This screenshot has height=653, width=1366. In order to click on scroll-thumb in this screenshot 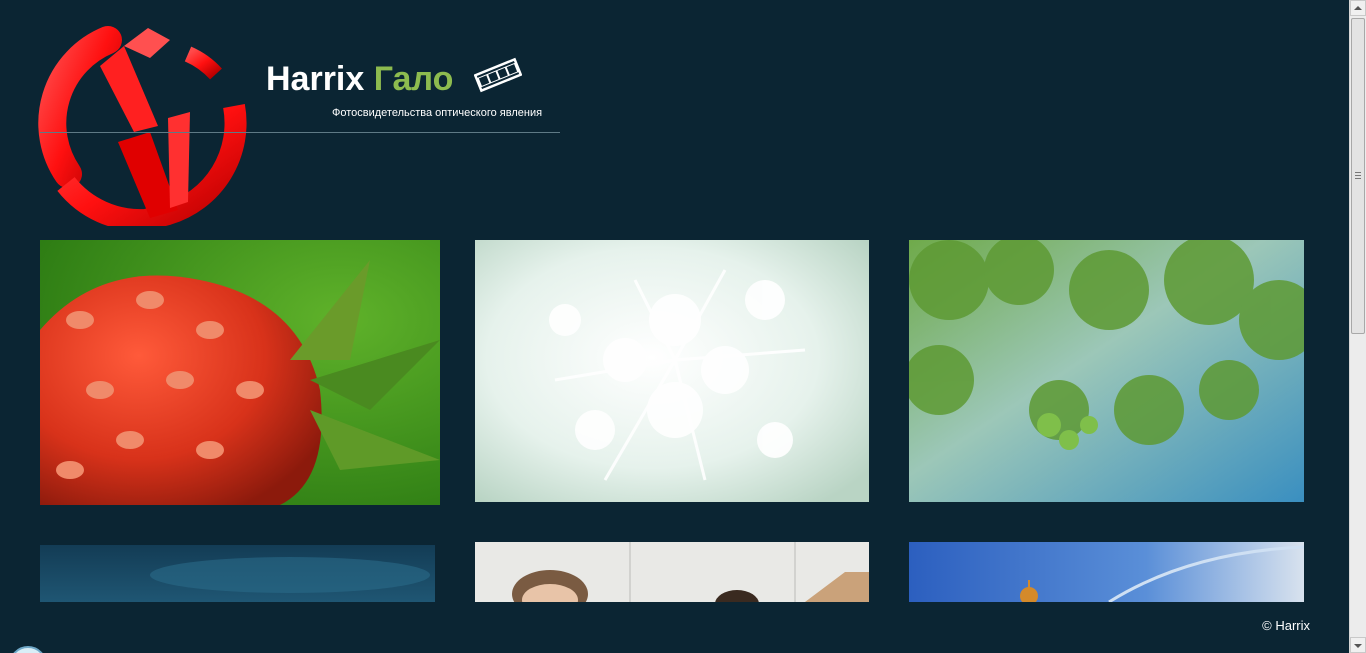, I will do `click(1358, 176)`.